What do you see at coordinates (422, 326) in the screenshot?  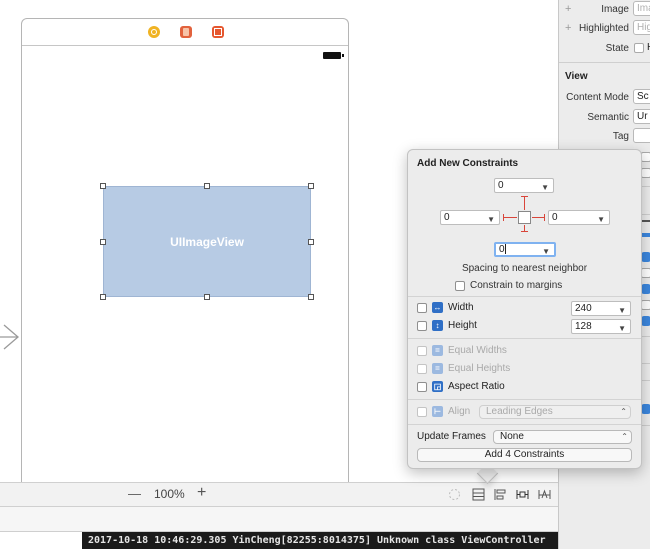 I see `height-checkbox` at bounding box center [422, 326].